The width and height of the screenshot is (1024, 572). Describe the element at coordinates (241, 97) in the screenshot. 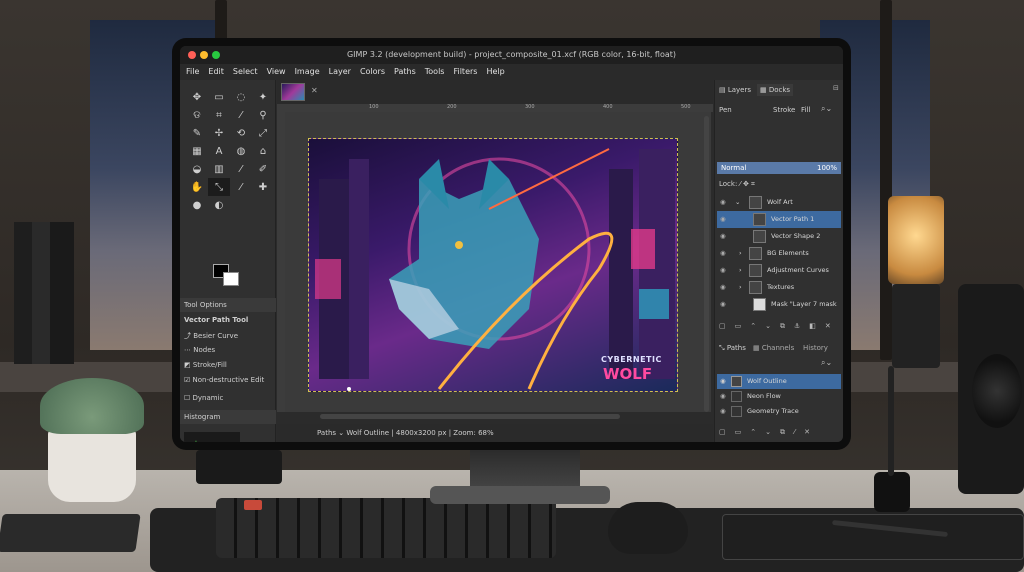

I see `lasso-icon: ◌` at that location.